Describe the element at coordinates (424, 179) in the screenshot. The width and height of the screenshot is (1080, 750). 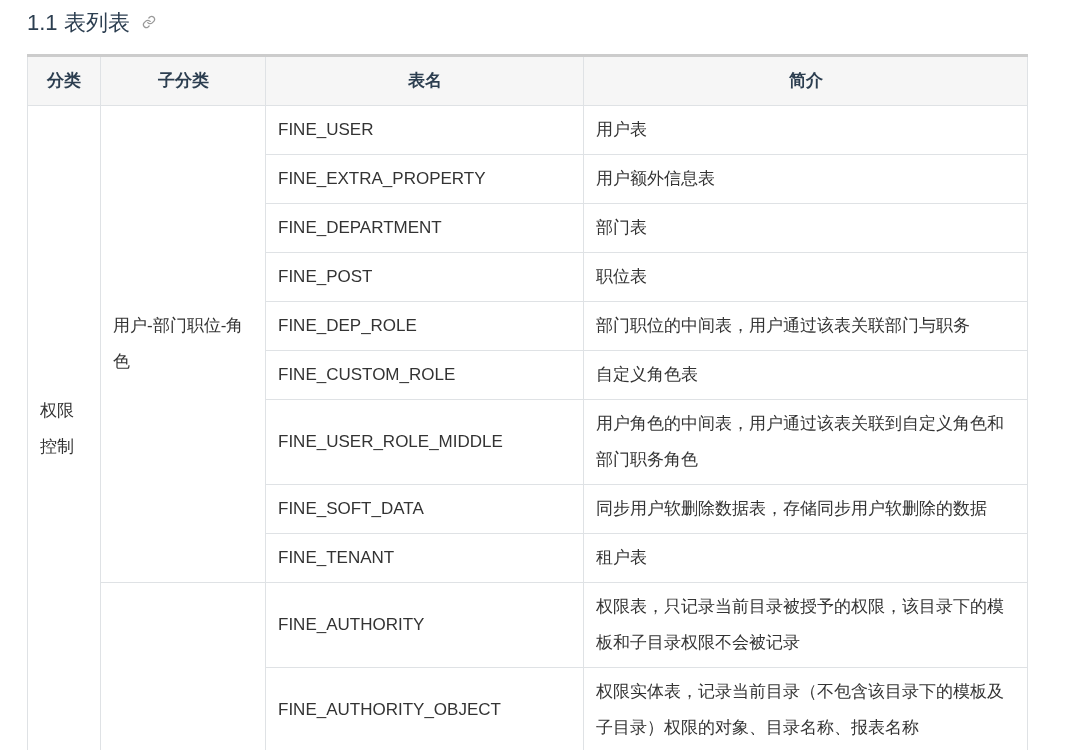
I see `table-name-cell: FINE_EXTRA_PROPERTY` at that location.